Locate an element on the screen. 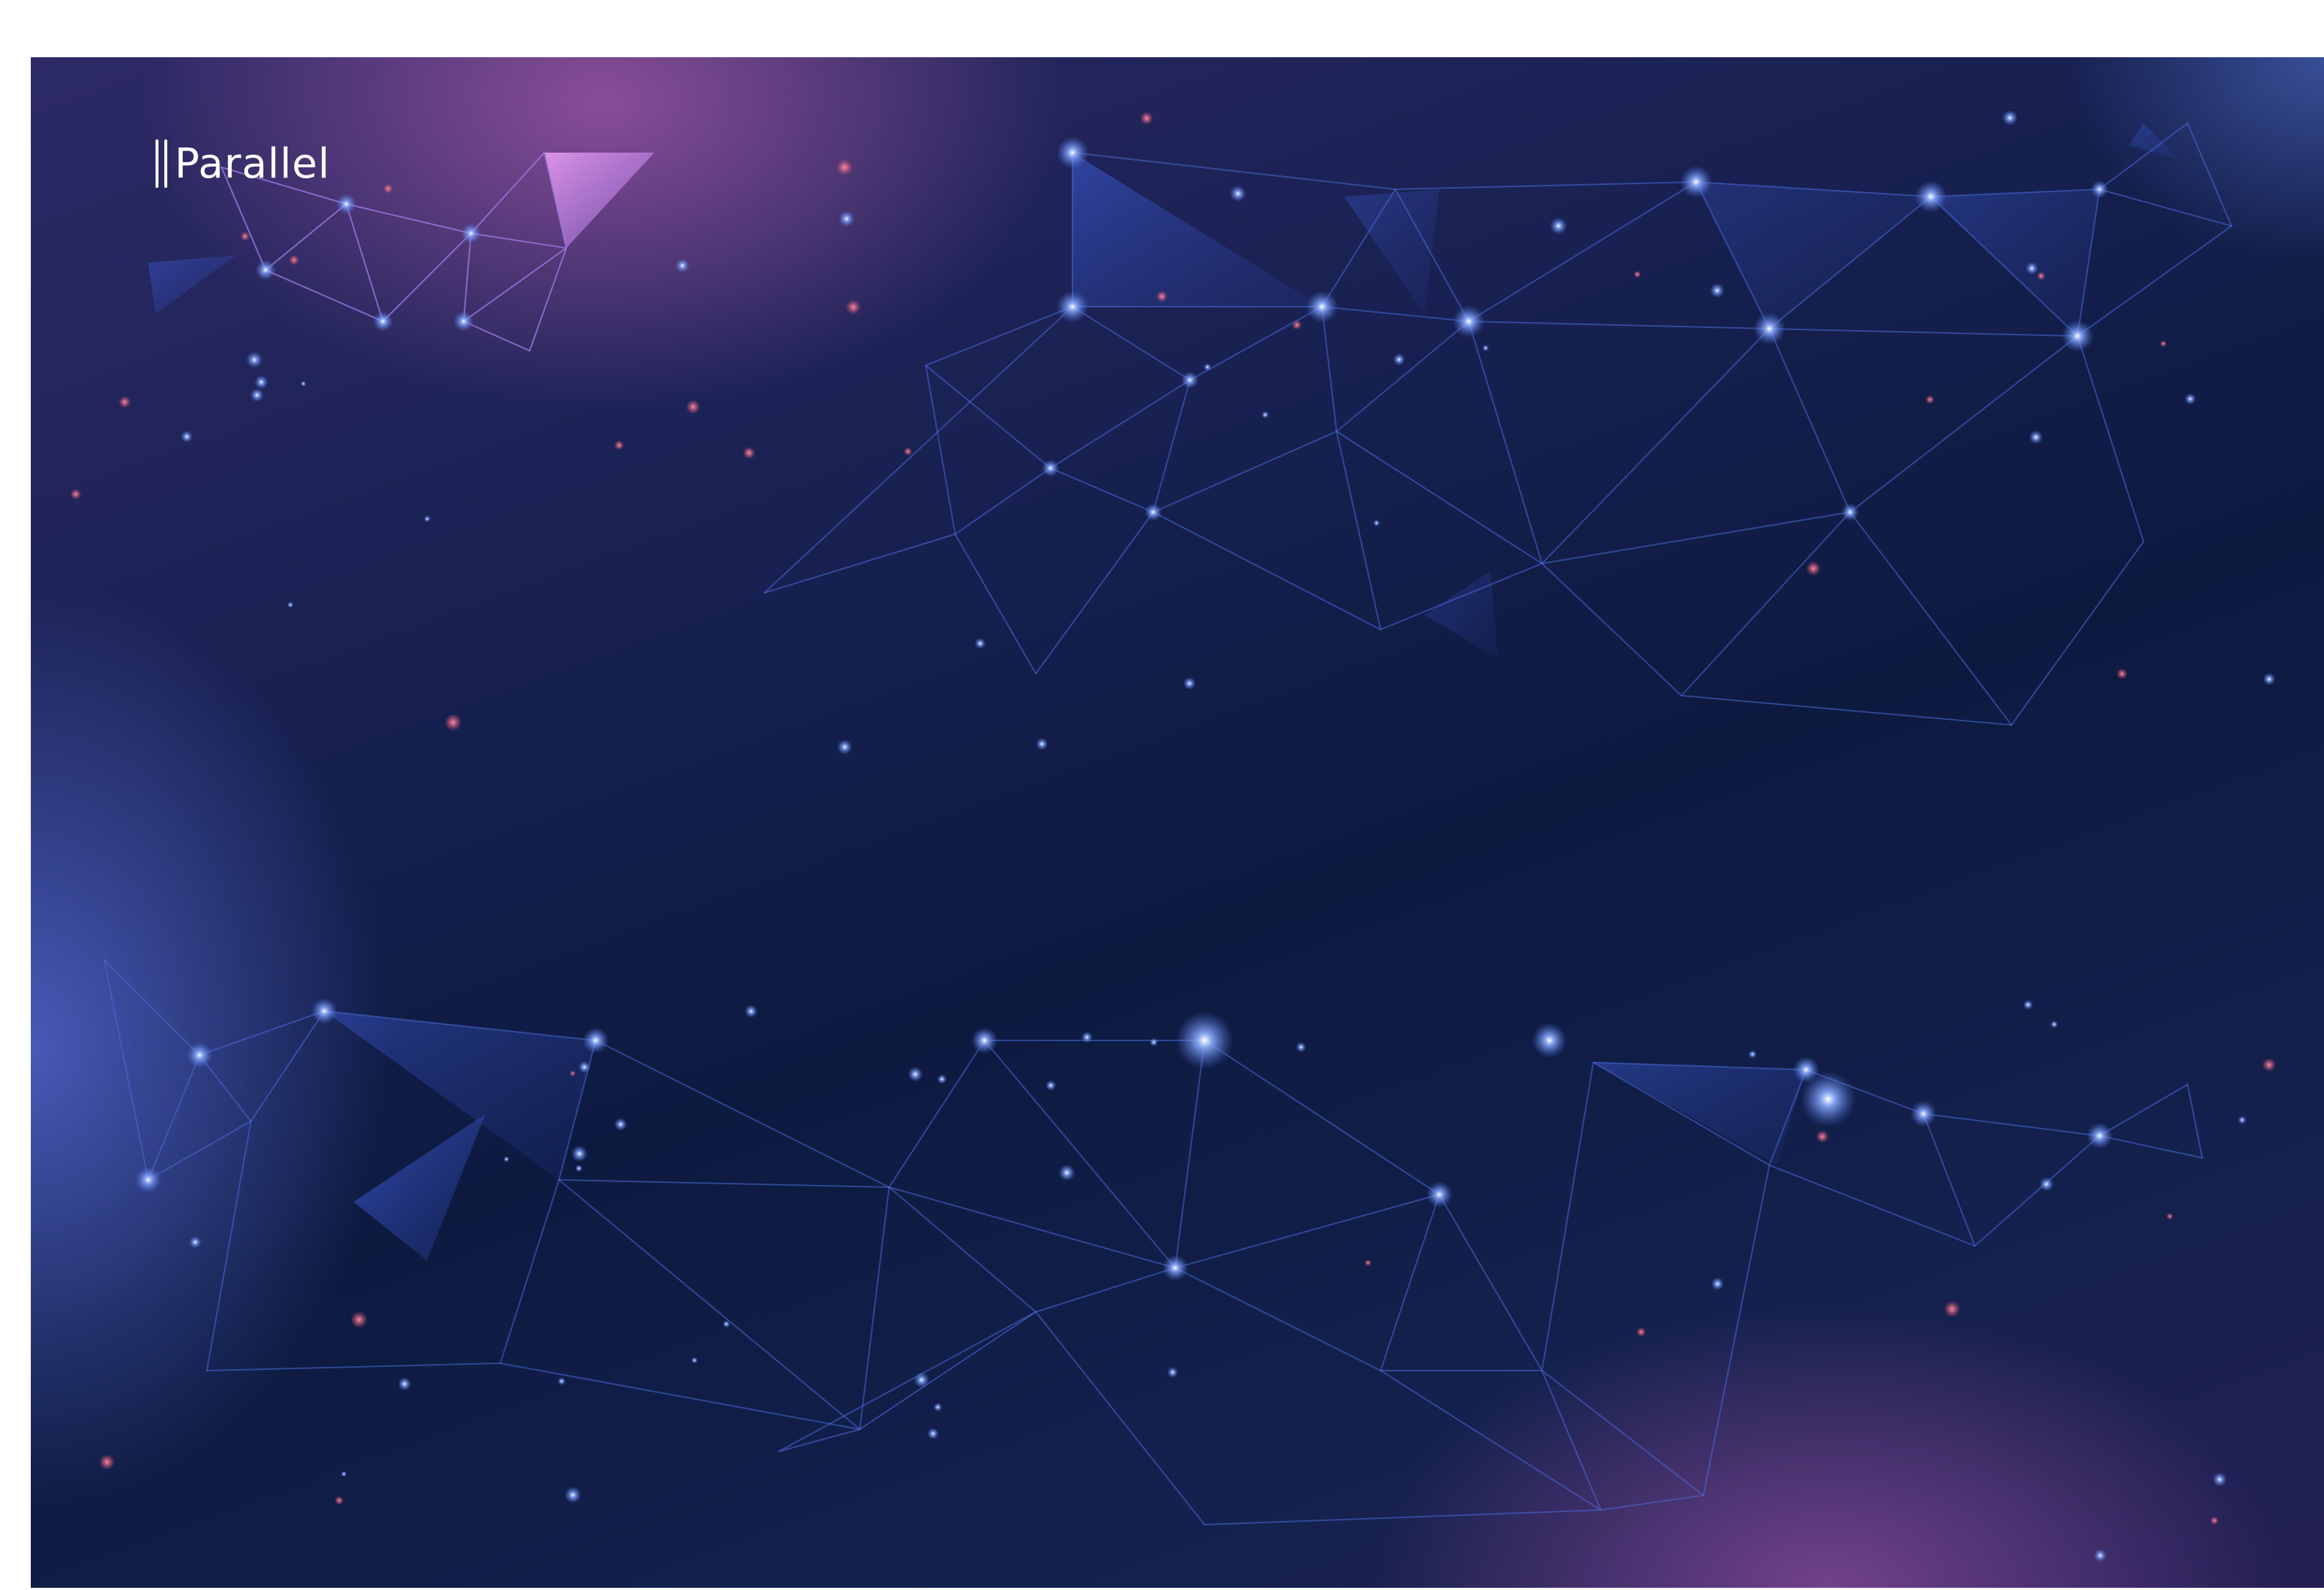  mesh-facet is located at coordinates (1813, 255).